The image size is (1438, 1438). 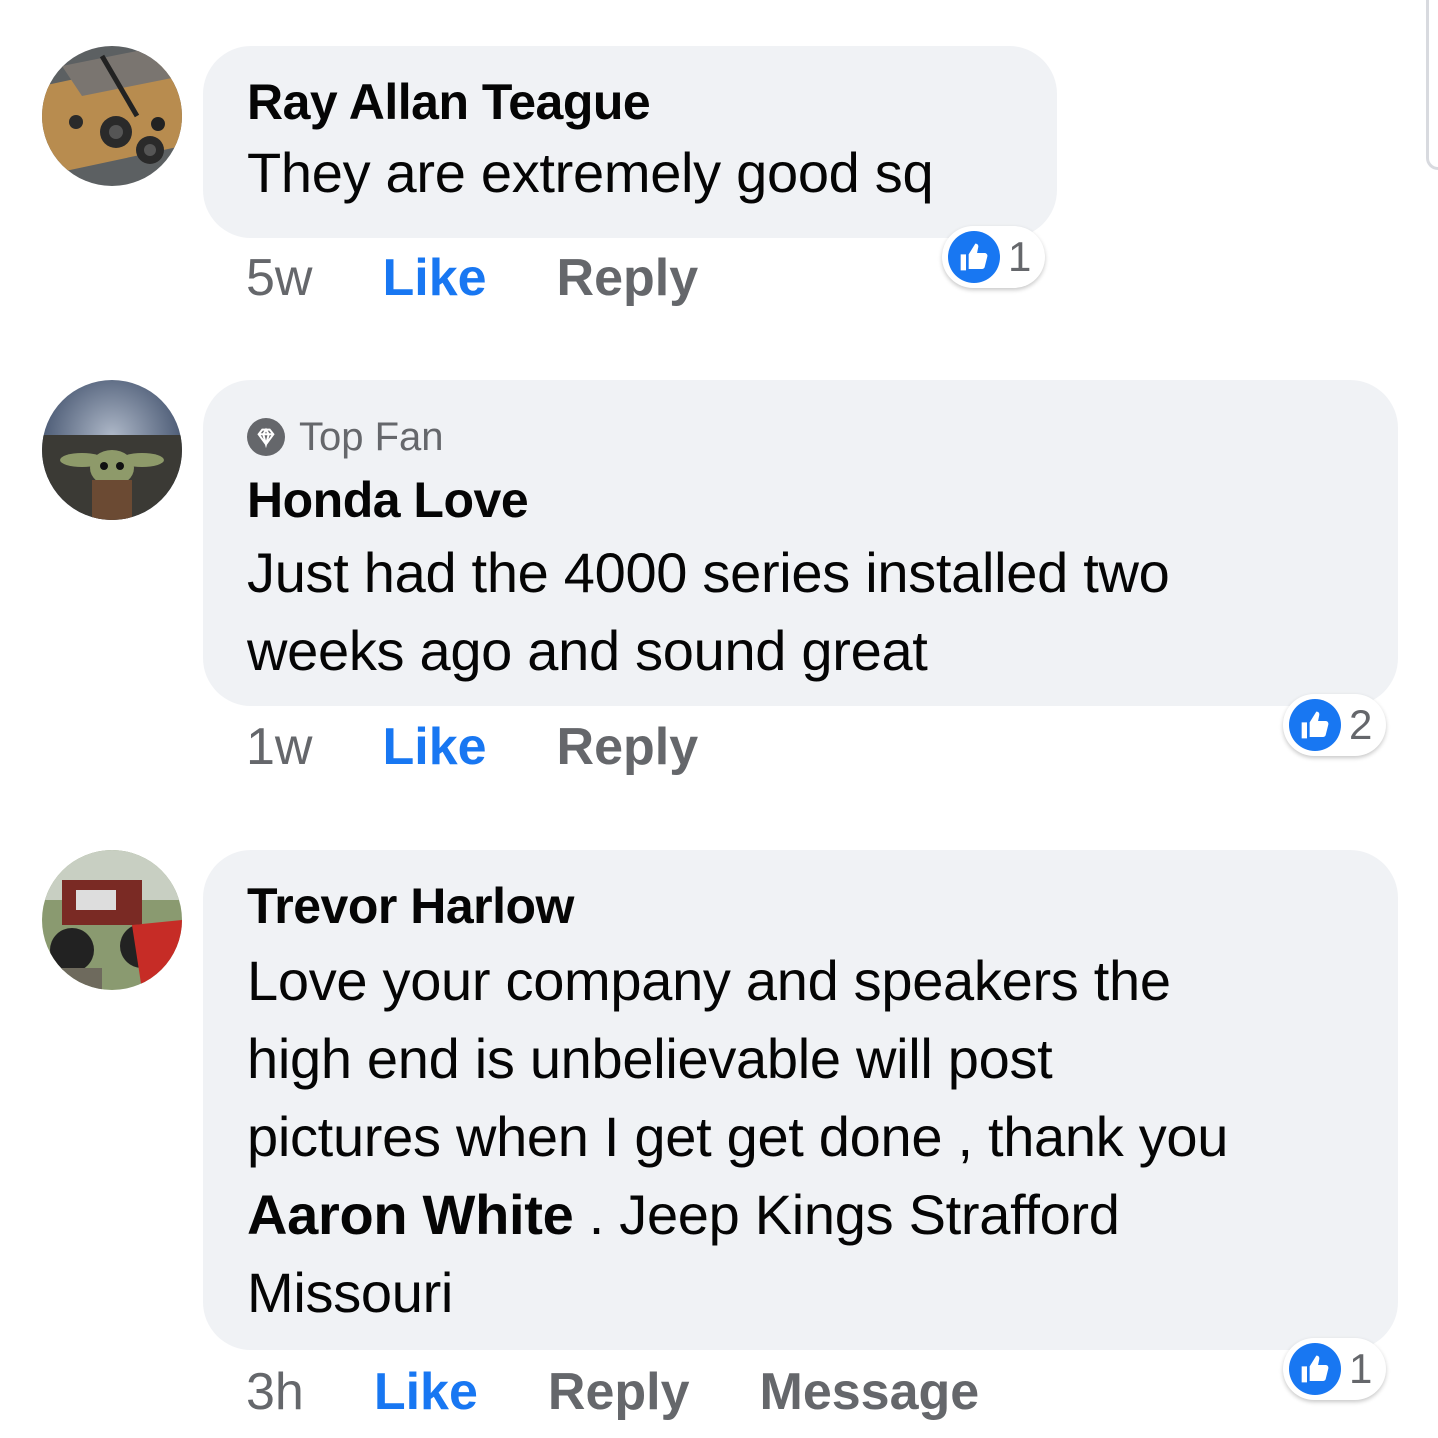 I want to click on comment-timestamp: 1w, so click(x=279, y=747).